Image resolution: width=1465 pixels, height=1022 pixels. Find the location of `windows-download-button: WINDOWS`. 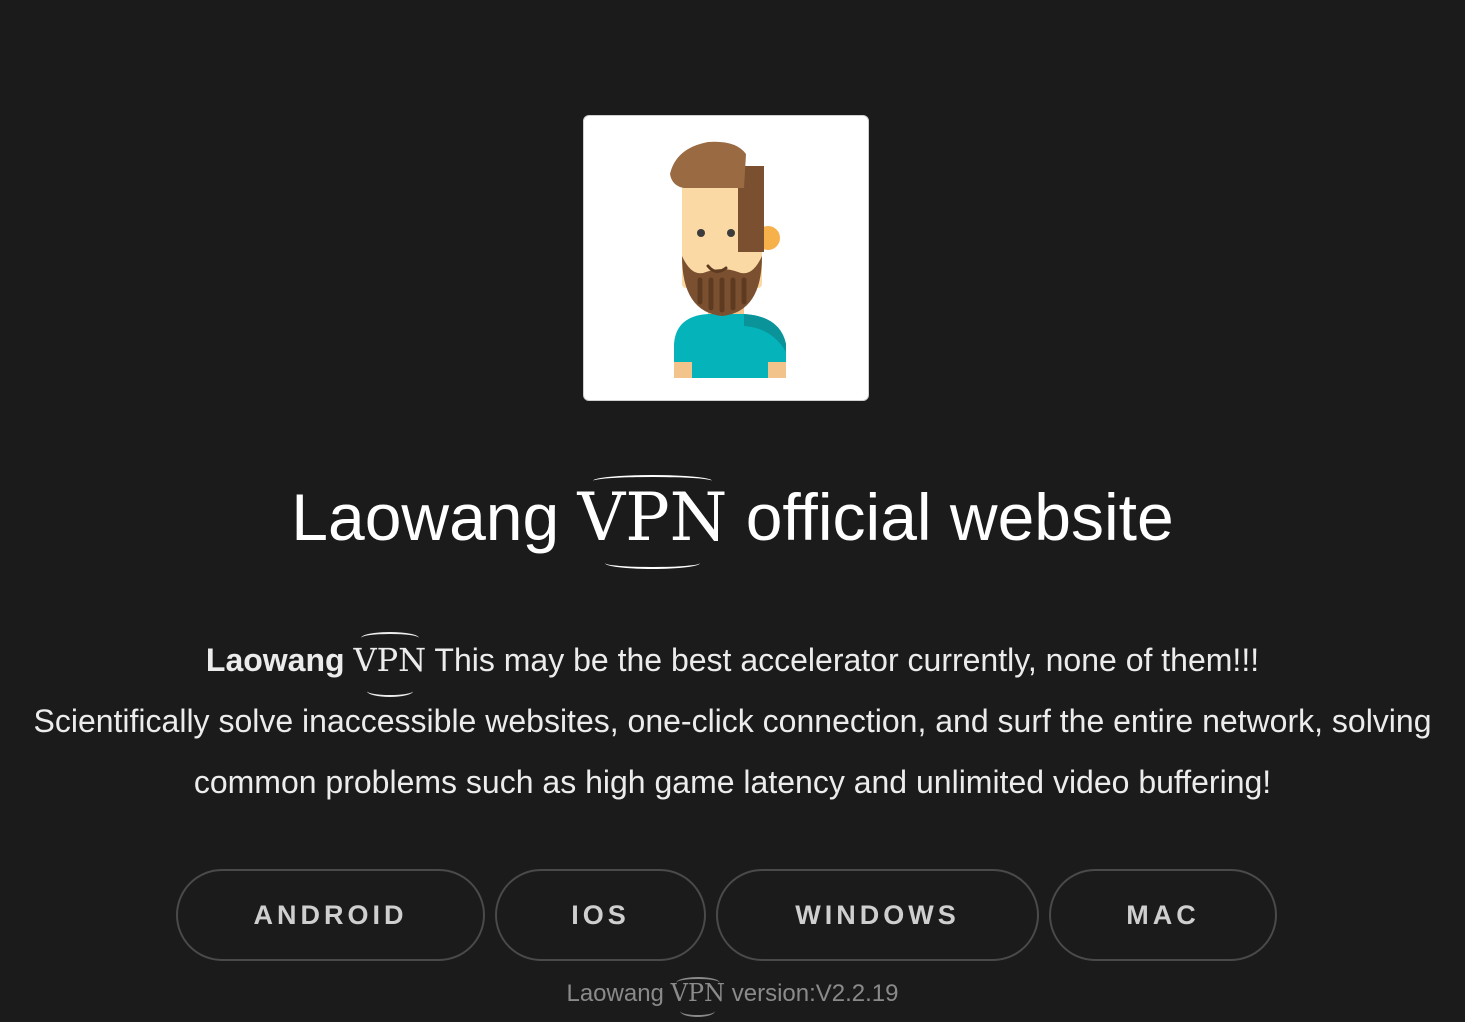

windows-download-button: WINDOWS is located at coordinates (877, 915).